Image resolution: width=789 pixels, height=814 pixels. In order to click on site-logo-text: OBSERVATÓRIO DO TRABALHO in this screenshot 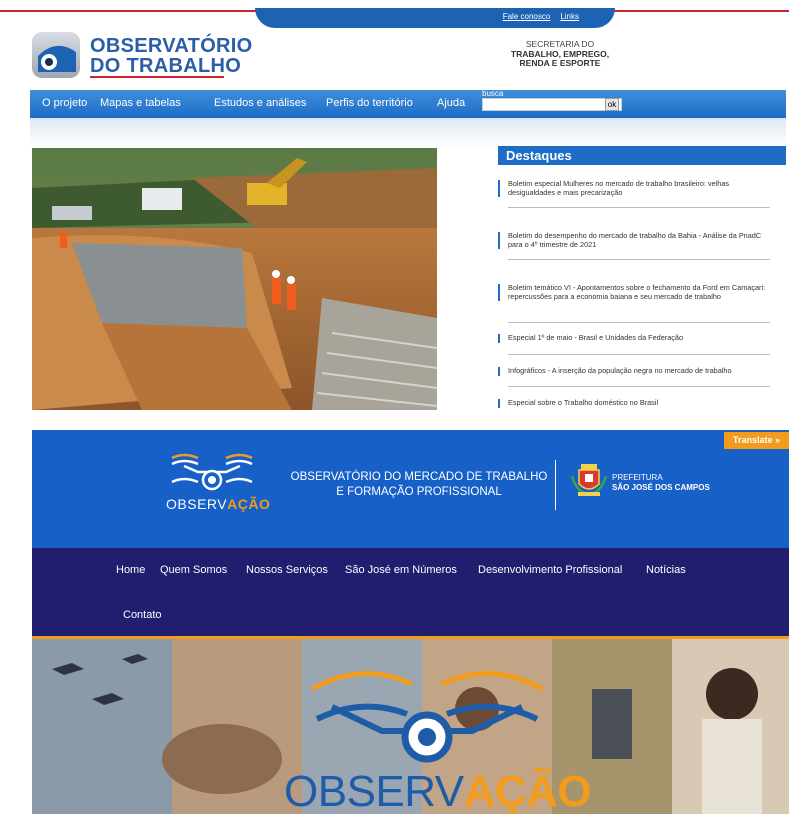, I will do `click(171, 56)`.